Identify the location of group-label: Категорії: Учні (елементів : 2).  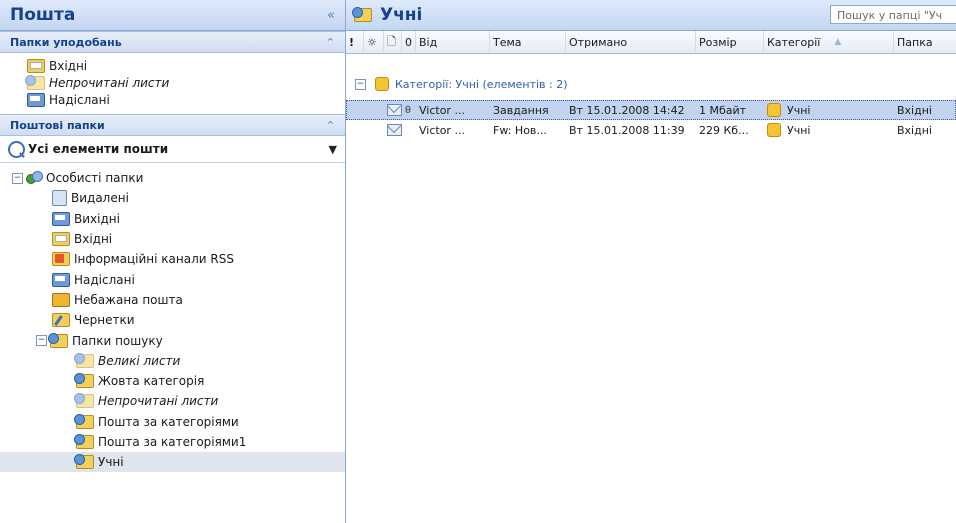
(481, 84).